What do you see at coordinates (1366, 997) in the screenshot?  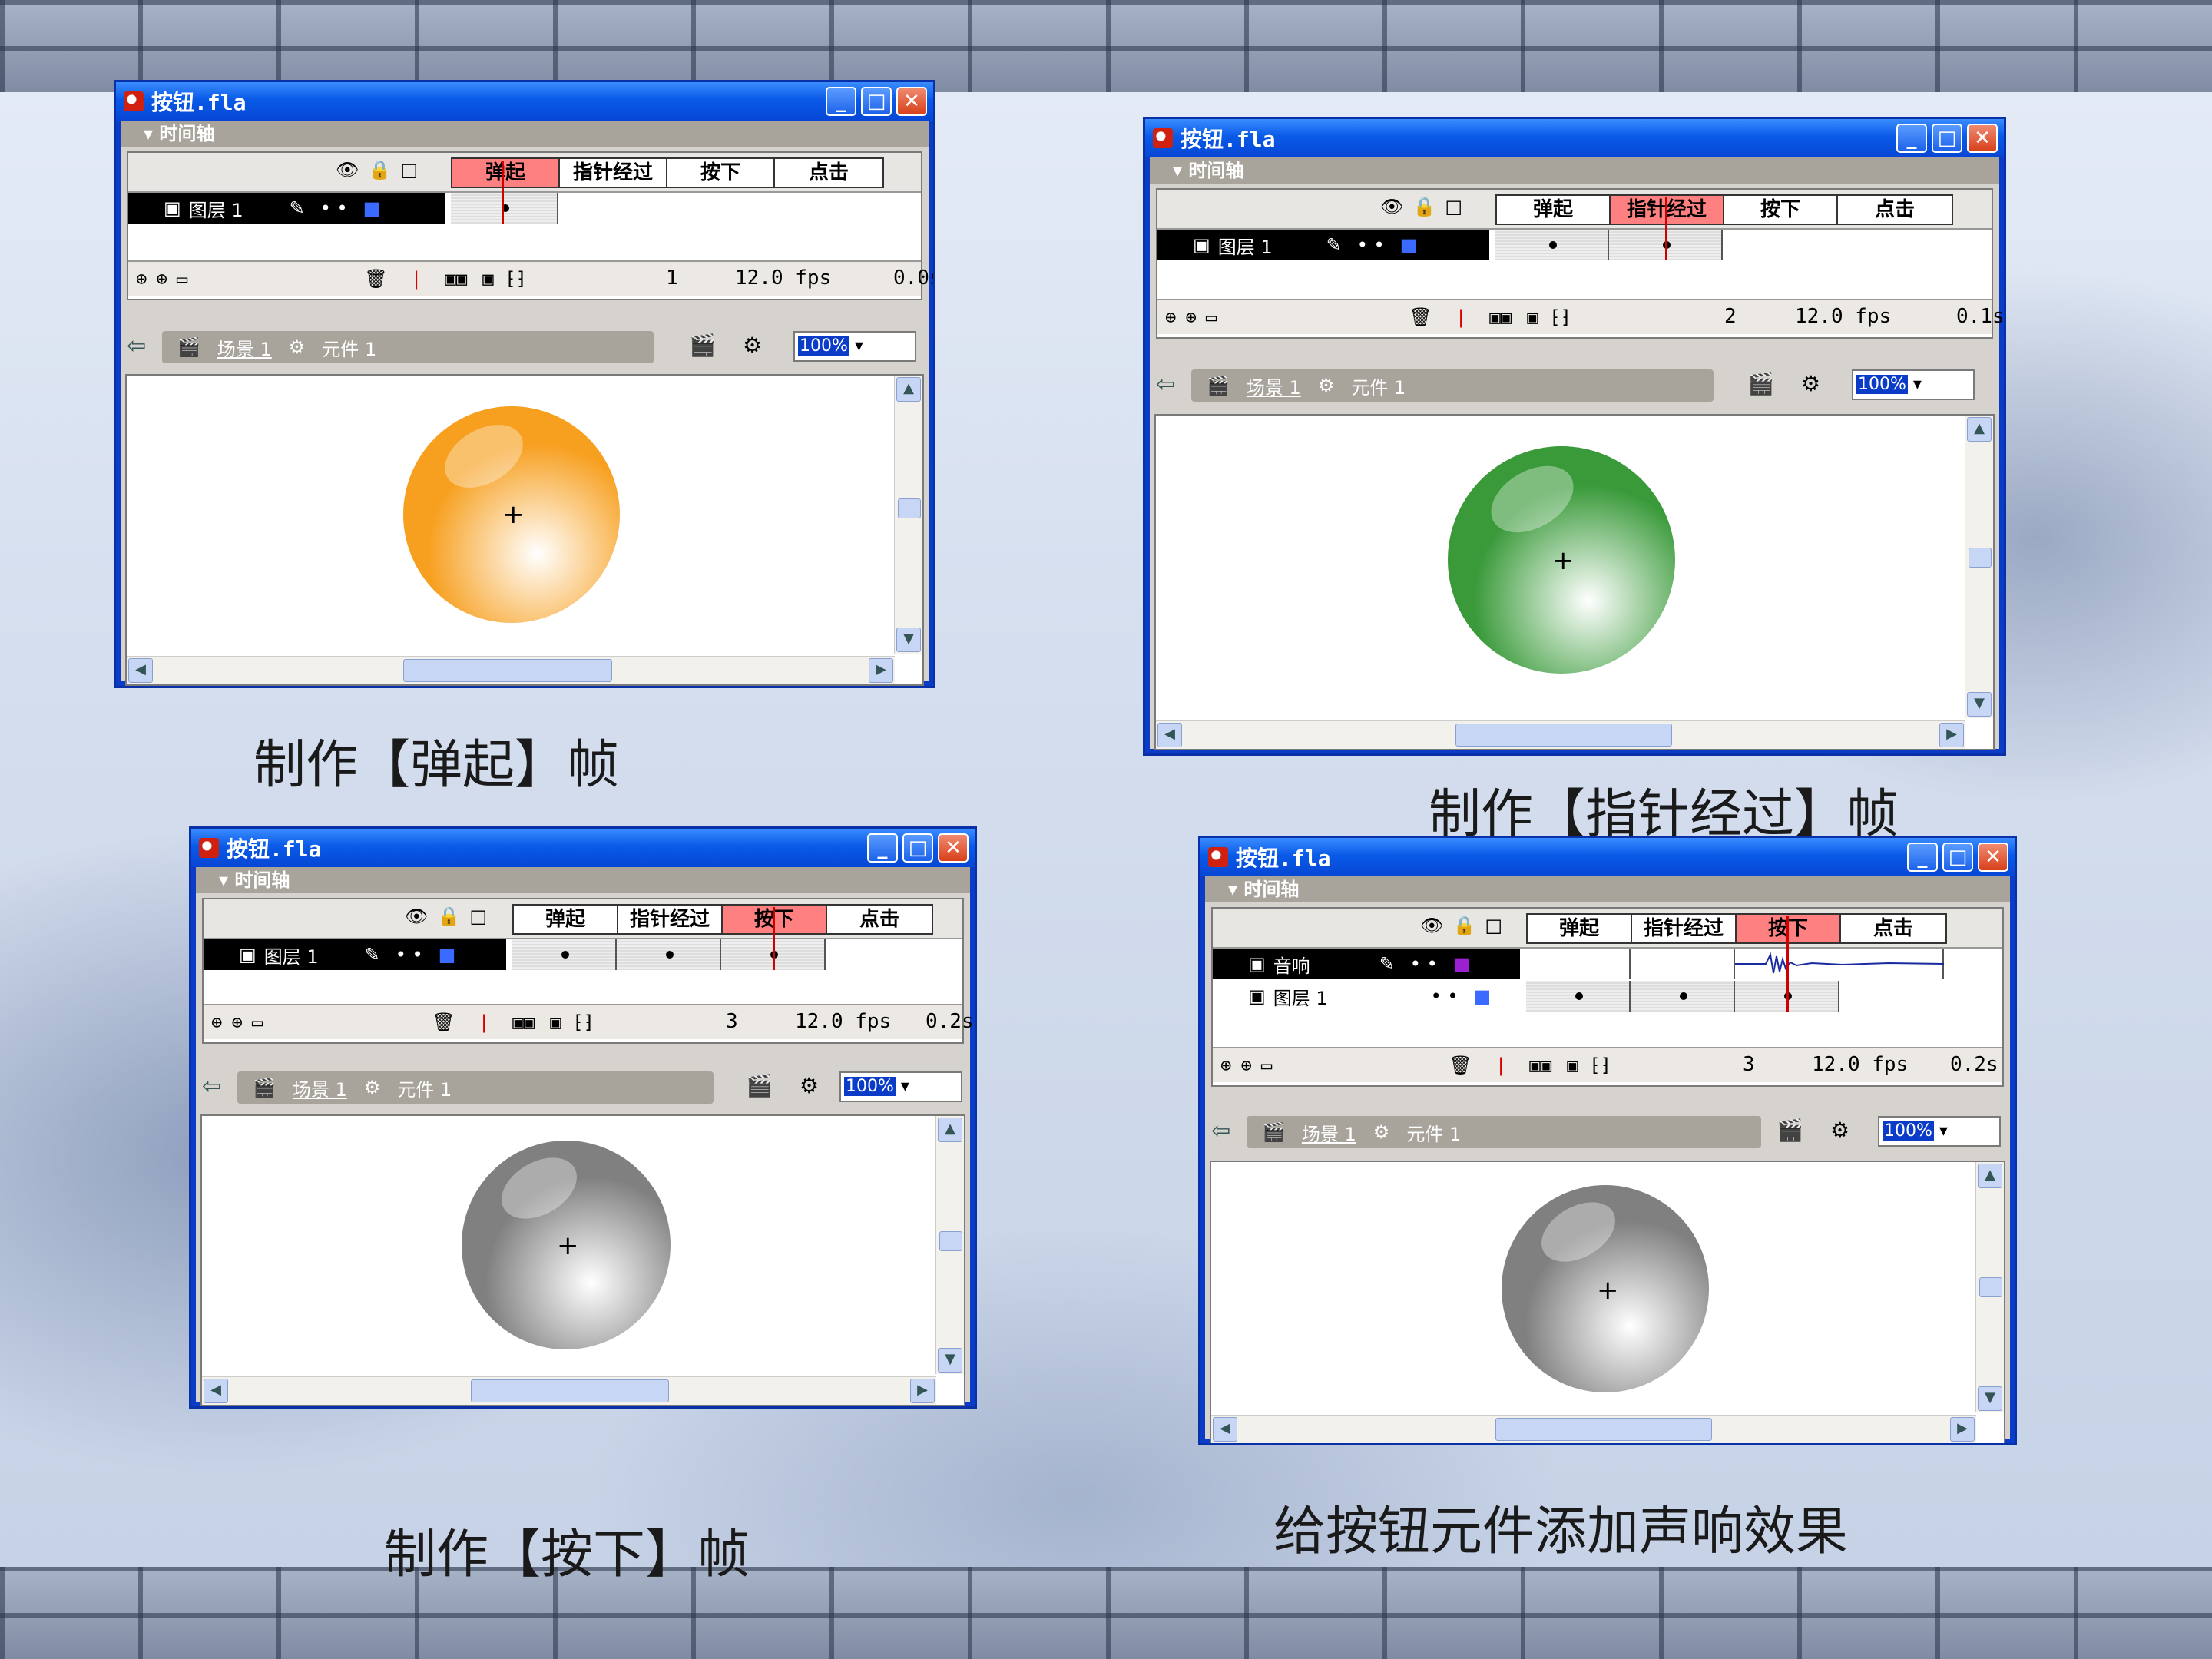 I see `layer-row: ▣ 图层 1 • • ■` at bounding box center [1366, 997].